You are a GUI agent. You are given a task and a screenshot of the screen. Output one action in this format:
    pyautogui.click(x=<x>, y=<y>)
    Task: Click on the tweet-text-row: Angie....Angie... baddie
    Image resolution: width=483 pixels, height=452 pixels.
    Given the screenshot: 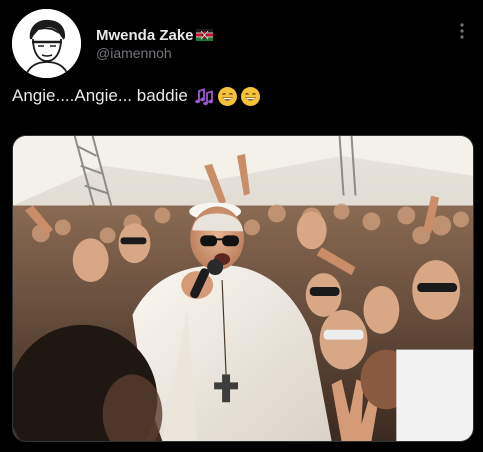 What is the action you would take?
    pyautogui.click(x=136, y=96)
    